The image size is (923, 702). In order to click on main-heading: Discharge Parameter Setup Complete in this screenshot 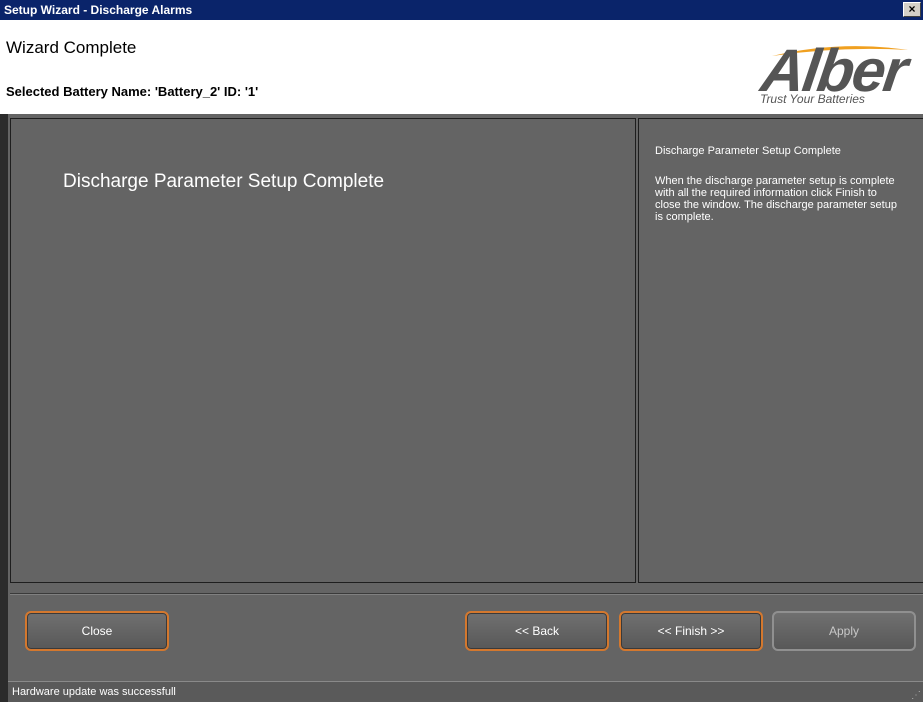, I will do `click(224, 181)`.